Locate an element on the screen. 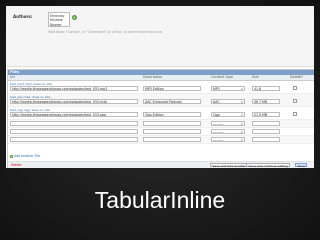 The image size is (320, 240). authors-label: Authors: is located at coordinates (23, 16).